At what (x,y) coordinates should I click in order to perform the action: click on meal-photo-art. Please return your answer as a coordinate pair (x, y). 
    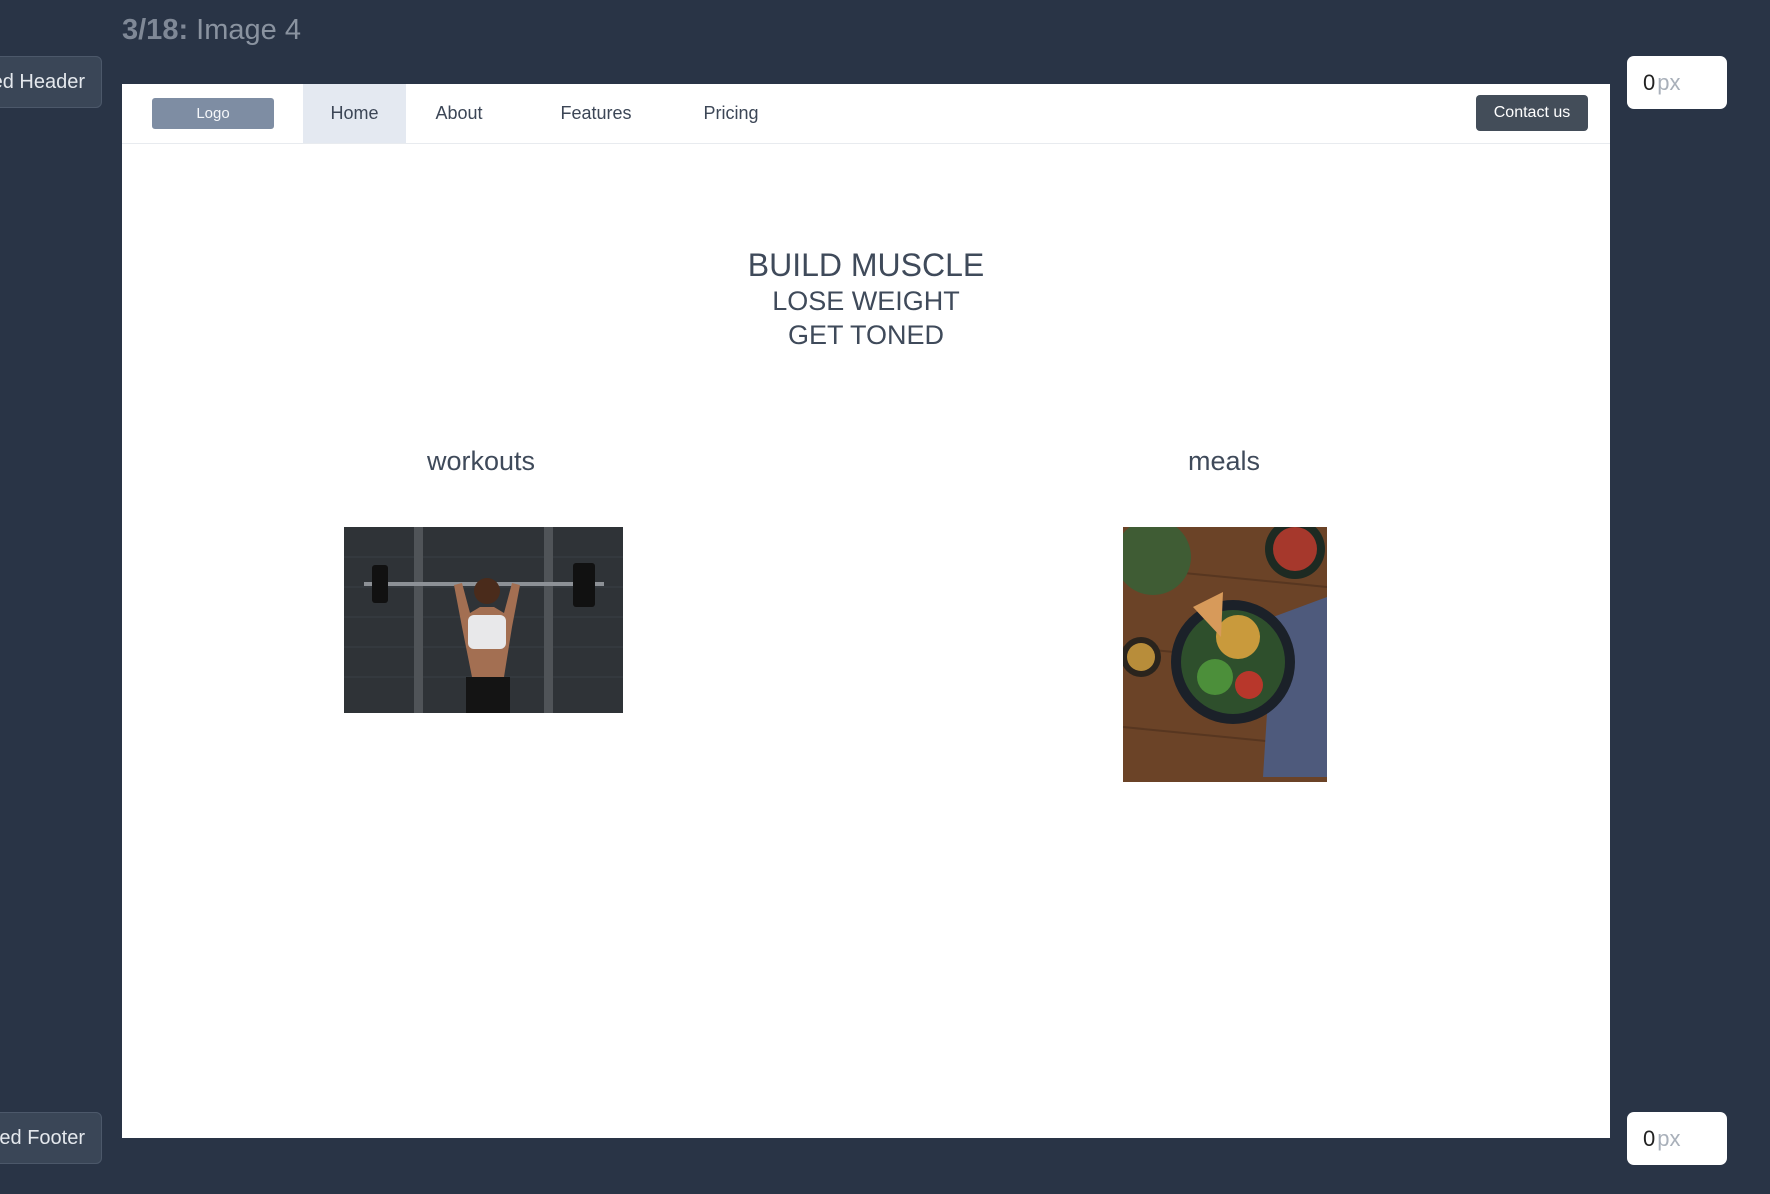
    Looking at the image, I should click on (1225, 654).